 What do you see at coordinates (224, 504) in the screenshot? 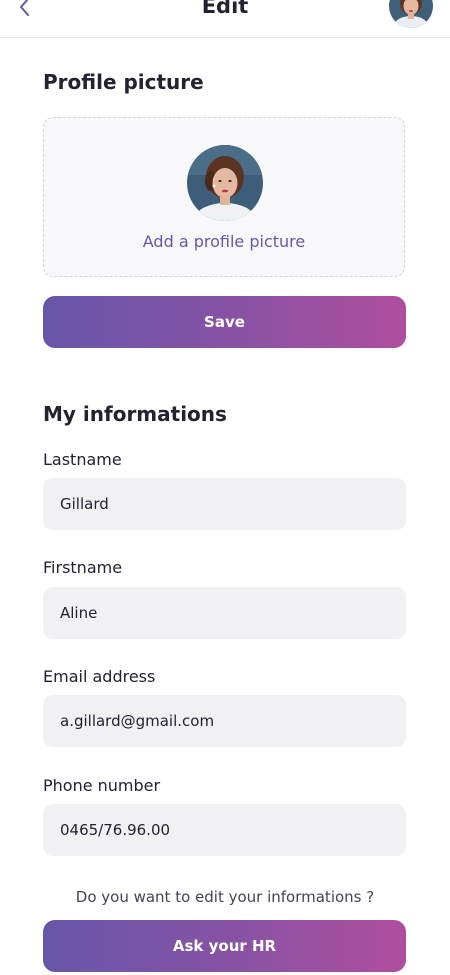
I see `lastname-field: Gillard` at bounding box center [224, 504].